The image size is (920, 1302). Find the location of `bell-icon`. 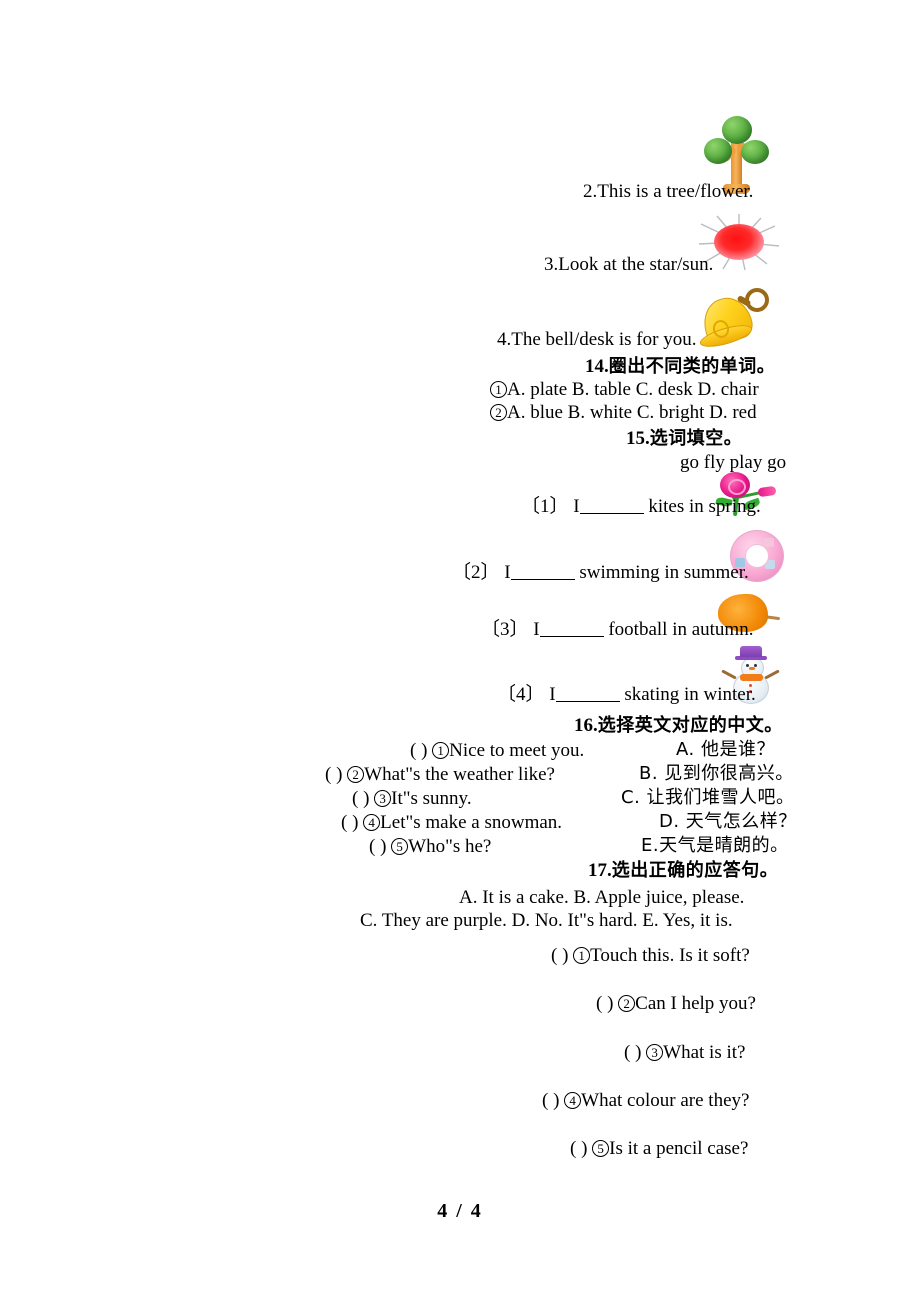

bell-icon is located at coordinates (736, 318).